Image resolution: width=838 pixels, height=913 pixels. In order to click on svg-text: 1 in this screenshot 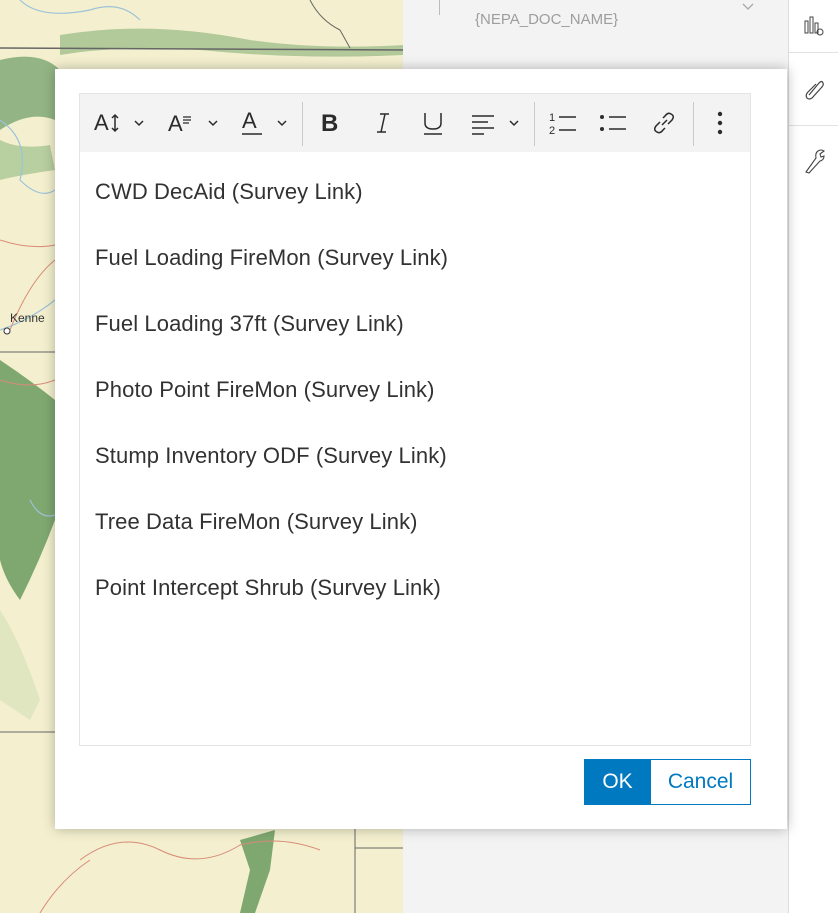, I will do `click(552, 118)`.